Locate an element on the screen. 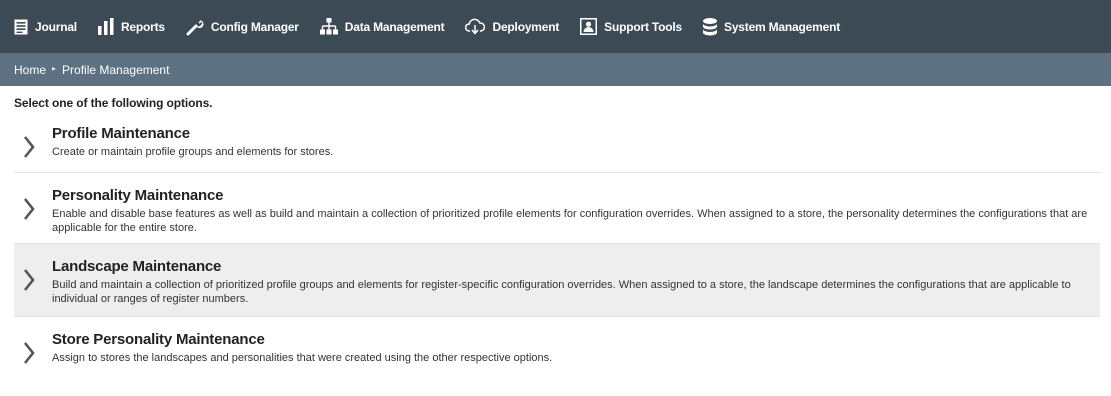 The image size is (1111, 396). nav-journal: Journal is located at coordinates (45, 26).